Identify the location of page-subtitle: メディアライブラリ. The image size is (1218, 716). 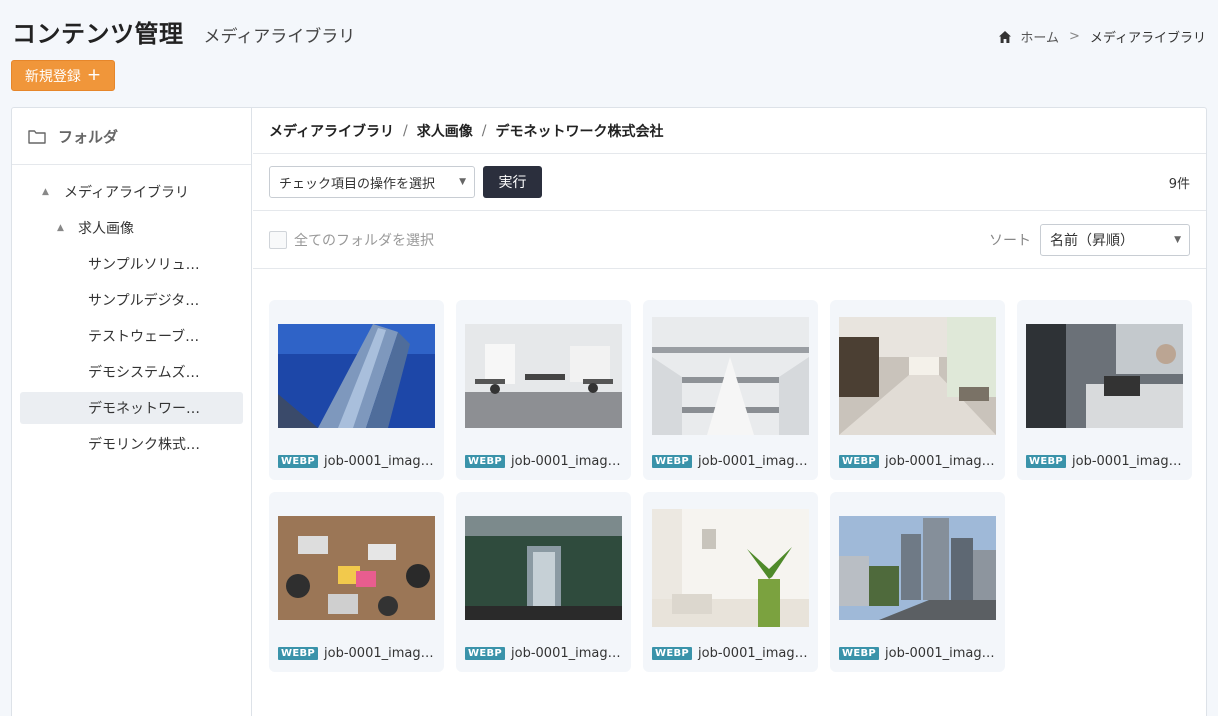
(279, 37).